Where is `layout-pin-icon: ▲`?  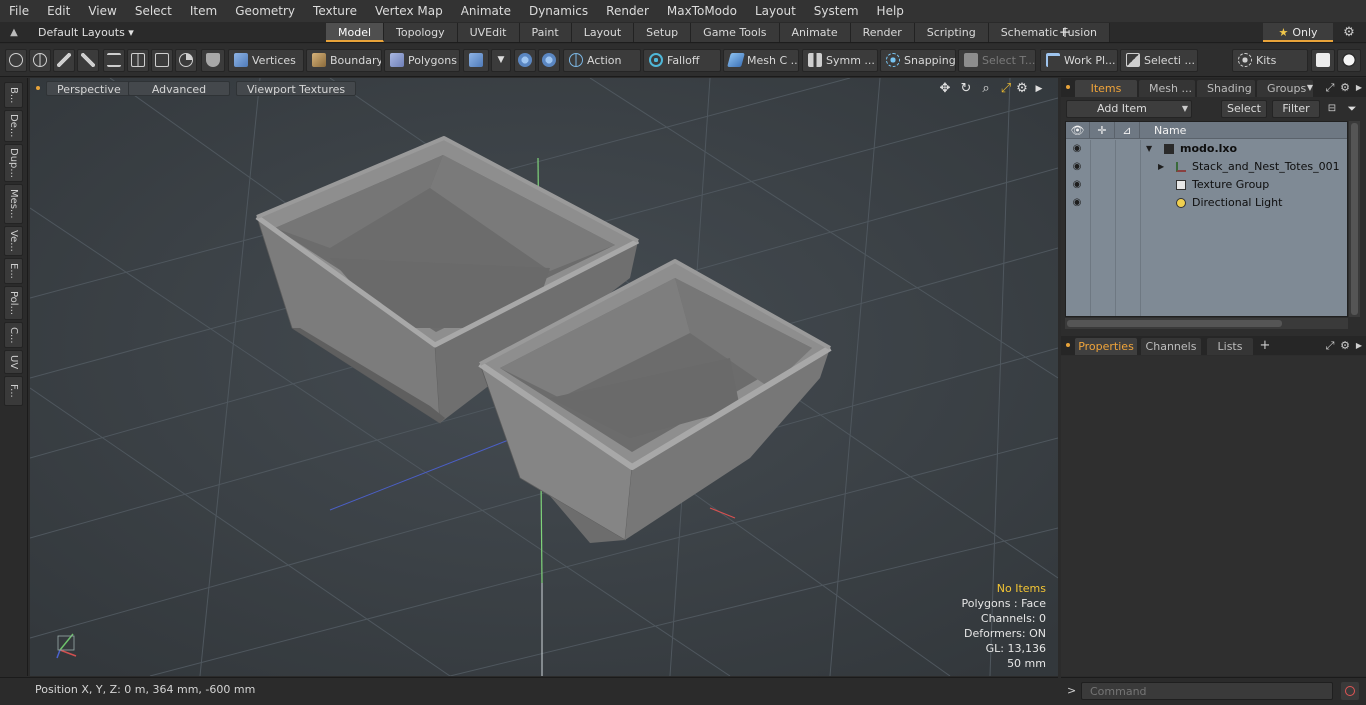
layout-pin-icon: ▲ is located at coordinates (14, 32).